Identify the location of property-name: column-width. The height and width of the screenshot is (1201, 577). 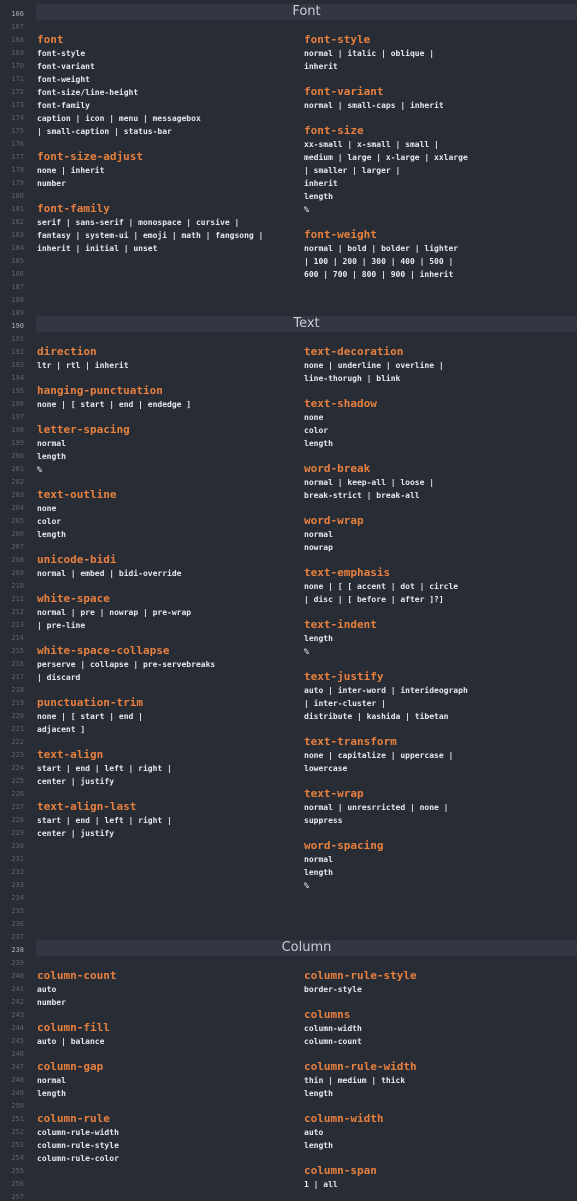
(344, 1118).